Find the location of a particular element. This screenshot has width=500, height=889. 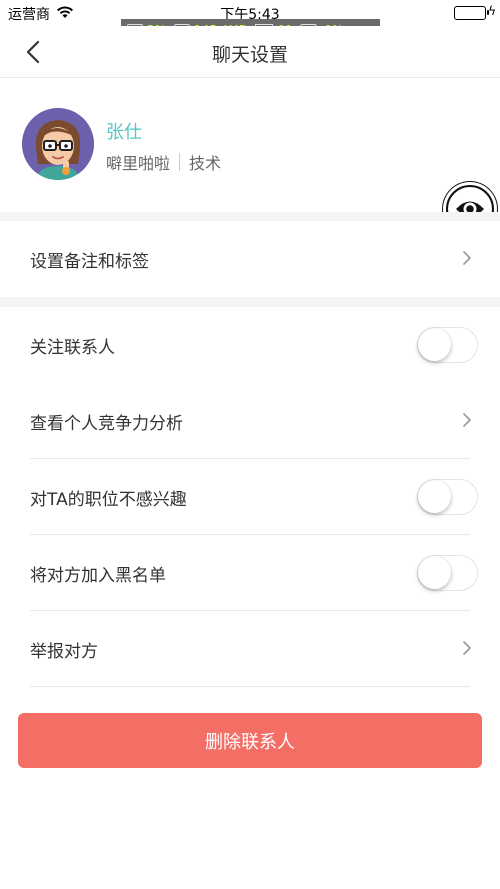

blacklist-toggle is located at coordinates (447, 573).